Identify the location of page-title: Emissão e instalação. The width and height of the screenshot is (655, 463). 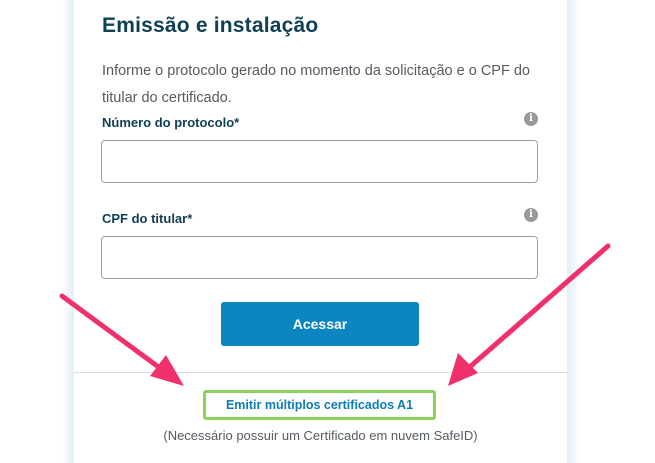
(210, 25).